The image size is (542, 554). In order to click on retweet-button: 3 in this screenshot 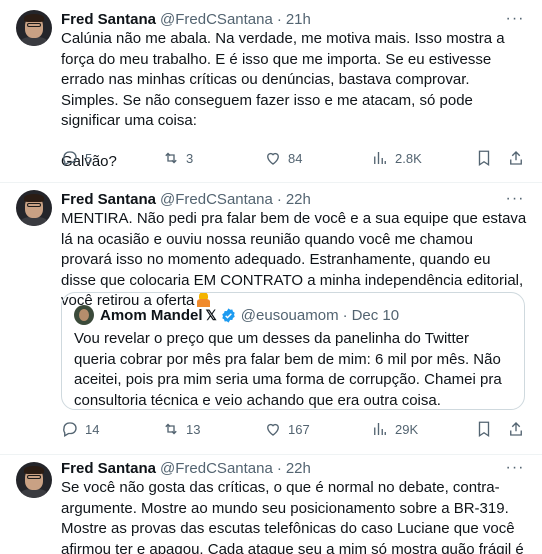, I will do `click(177, 158)`.